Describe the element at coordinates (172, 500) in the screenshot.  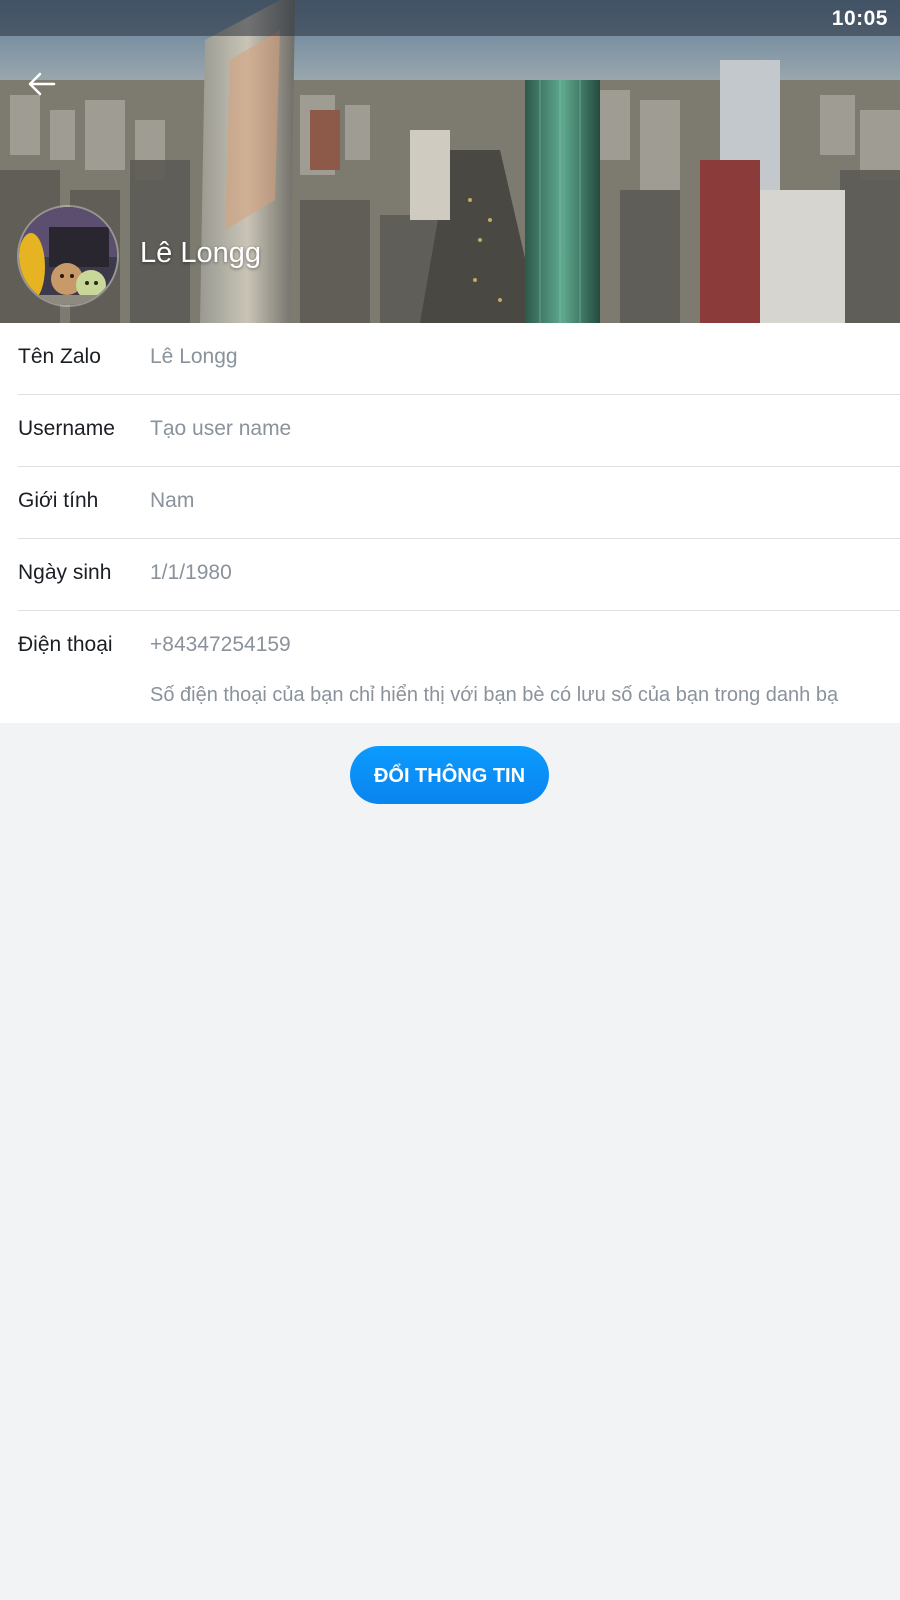
I see `row-value: Nam` at that location.